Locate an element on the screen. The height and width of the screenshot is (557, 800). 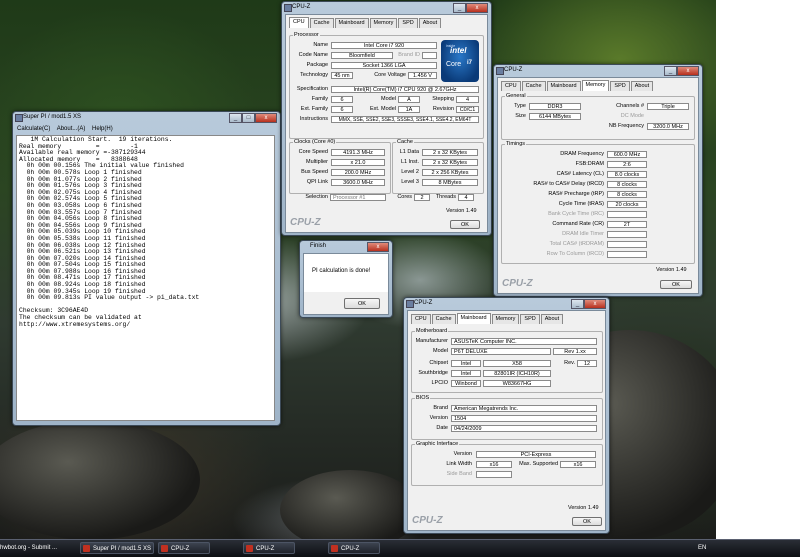
menu-help: Help(H) is located at coordinates (102, 129).